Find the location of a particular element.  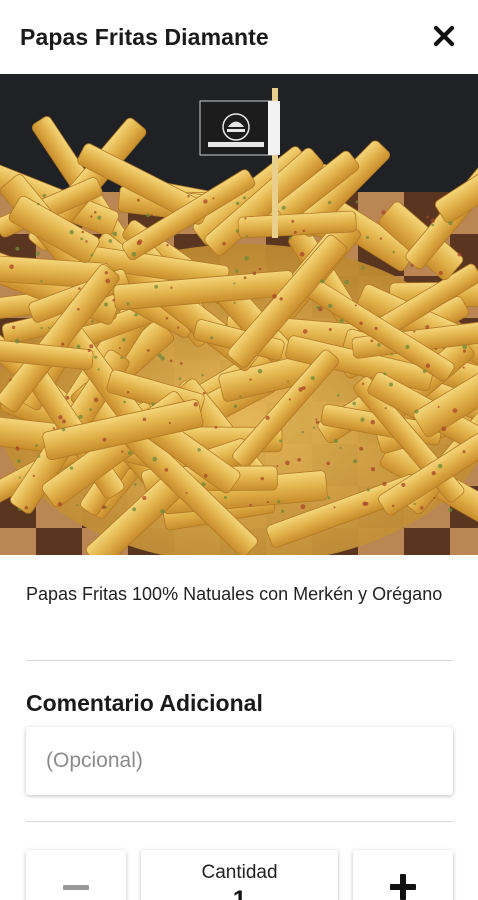

close-button is located at coordinates (444, 36).